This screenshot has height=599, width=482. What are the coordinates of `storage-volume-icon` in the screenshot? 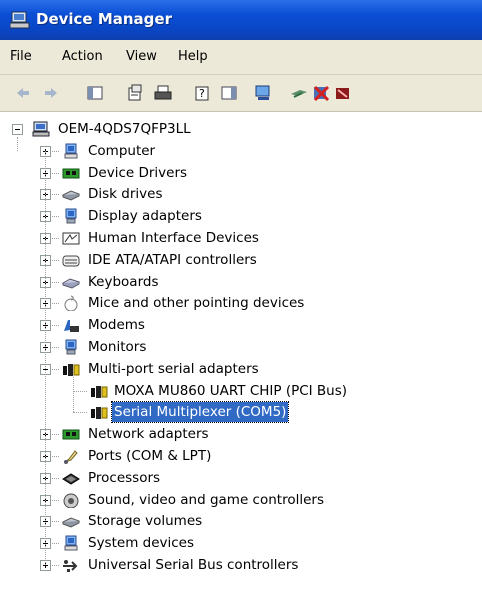 It's located at (71, 521).